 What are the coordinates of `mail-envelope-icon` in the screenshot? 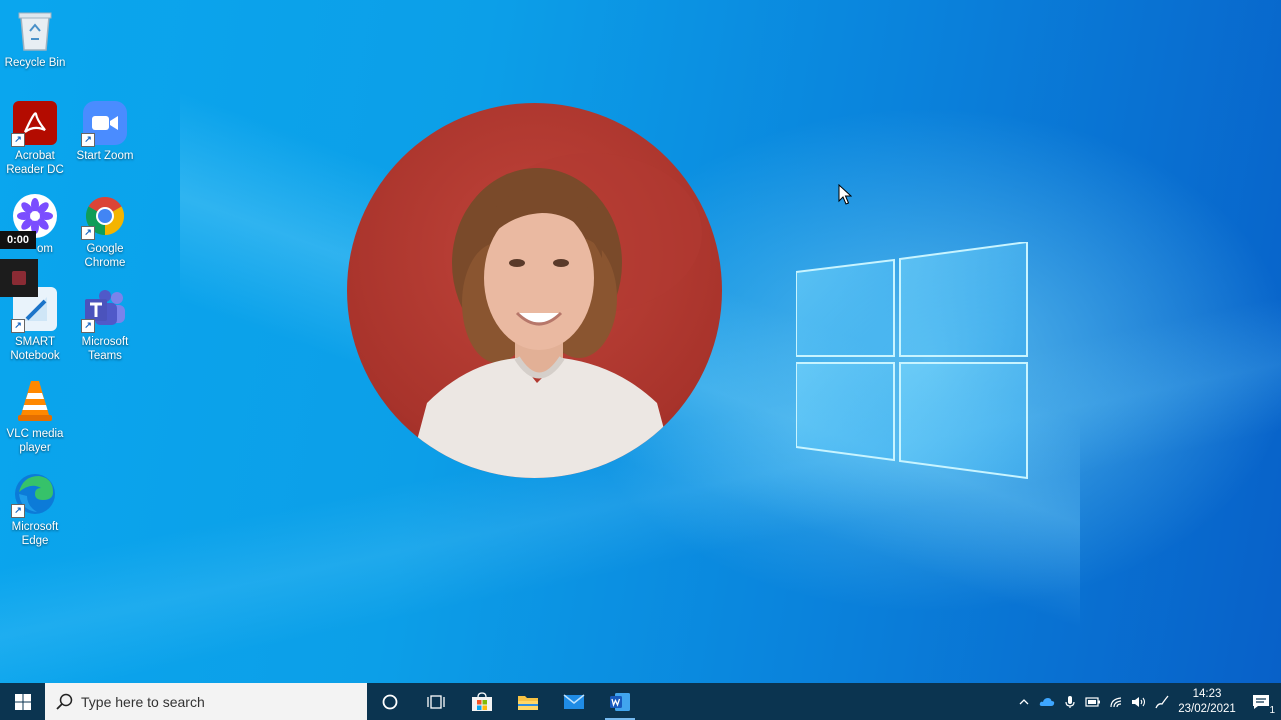 It's located at (574, 701).